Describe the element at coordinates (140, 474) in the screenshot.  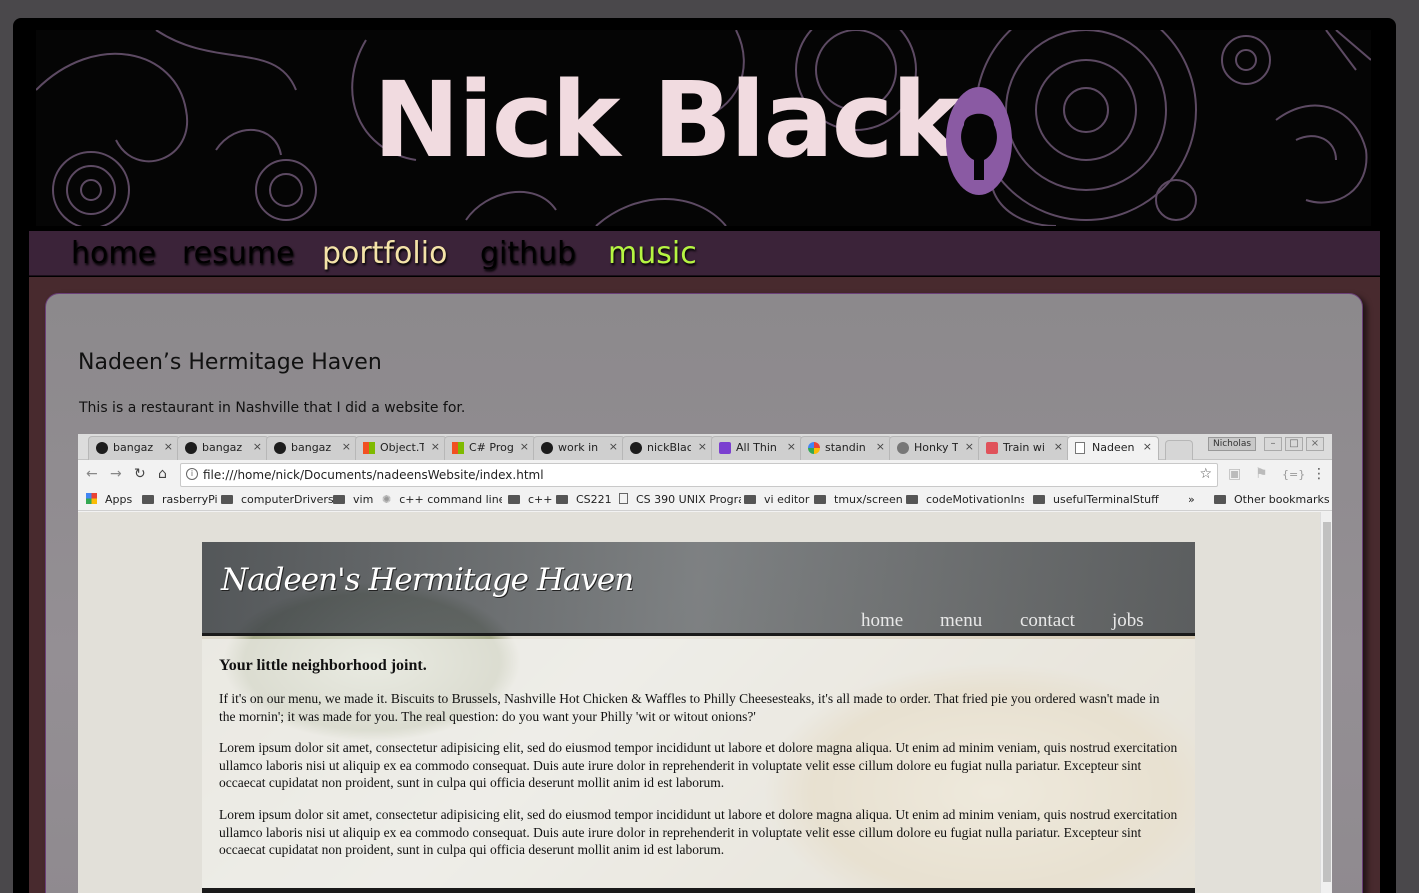
I see `reload-icon: ↻` at that location.